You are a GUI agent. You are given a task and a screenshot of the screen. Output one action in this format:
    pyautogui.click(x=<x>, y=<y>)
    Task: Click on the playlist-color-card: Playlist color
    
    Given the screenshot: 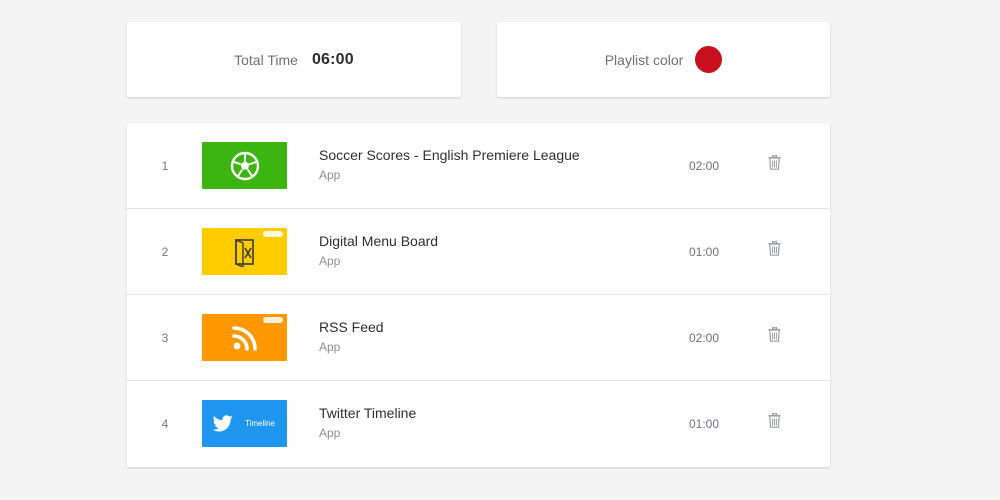 What is the action you would take?
    pyautogui.click(x=663, y=59)
    